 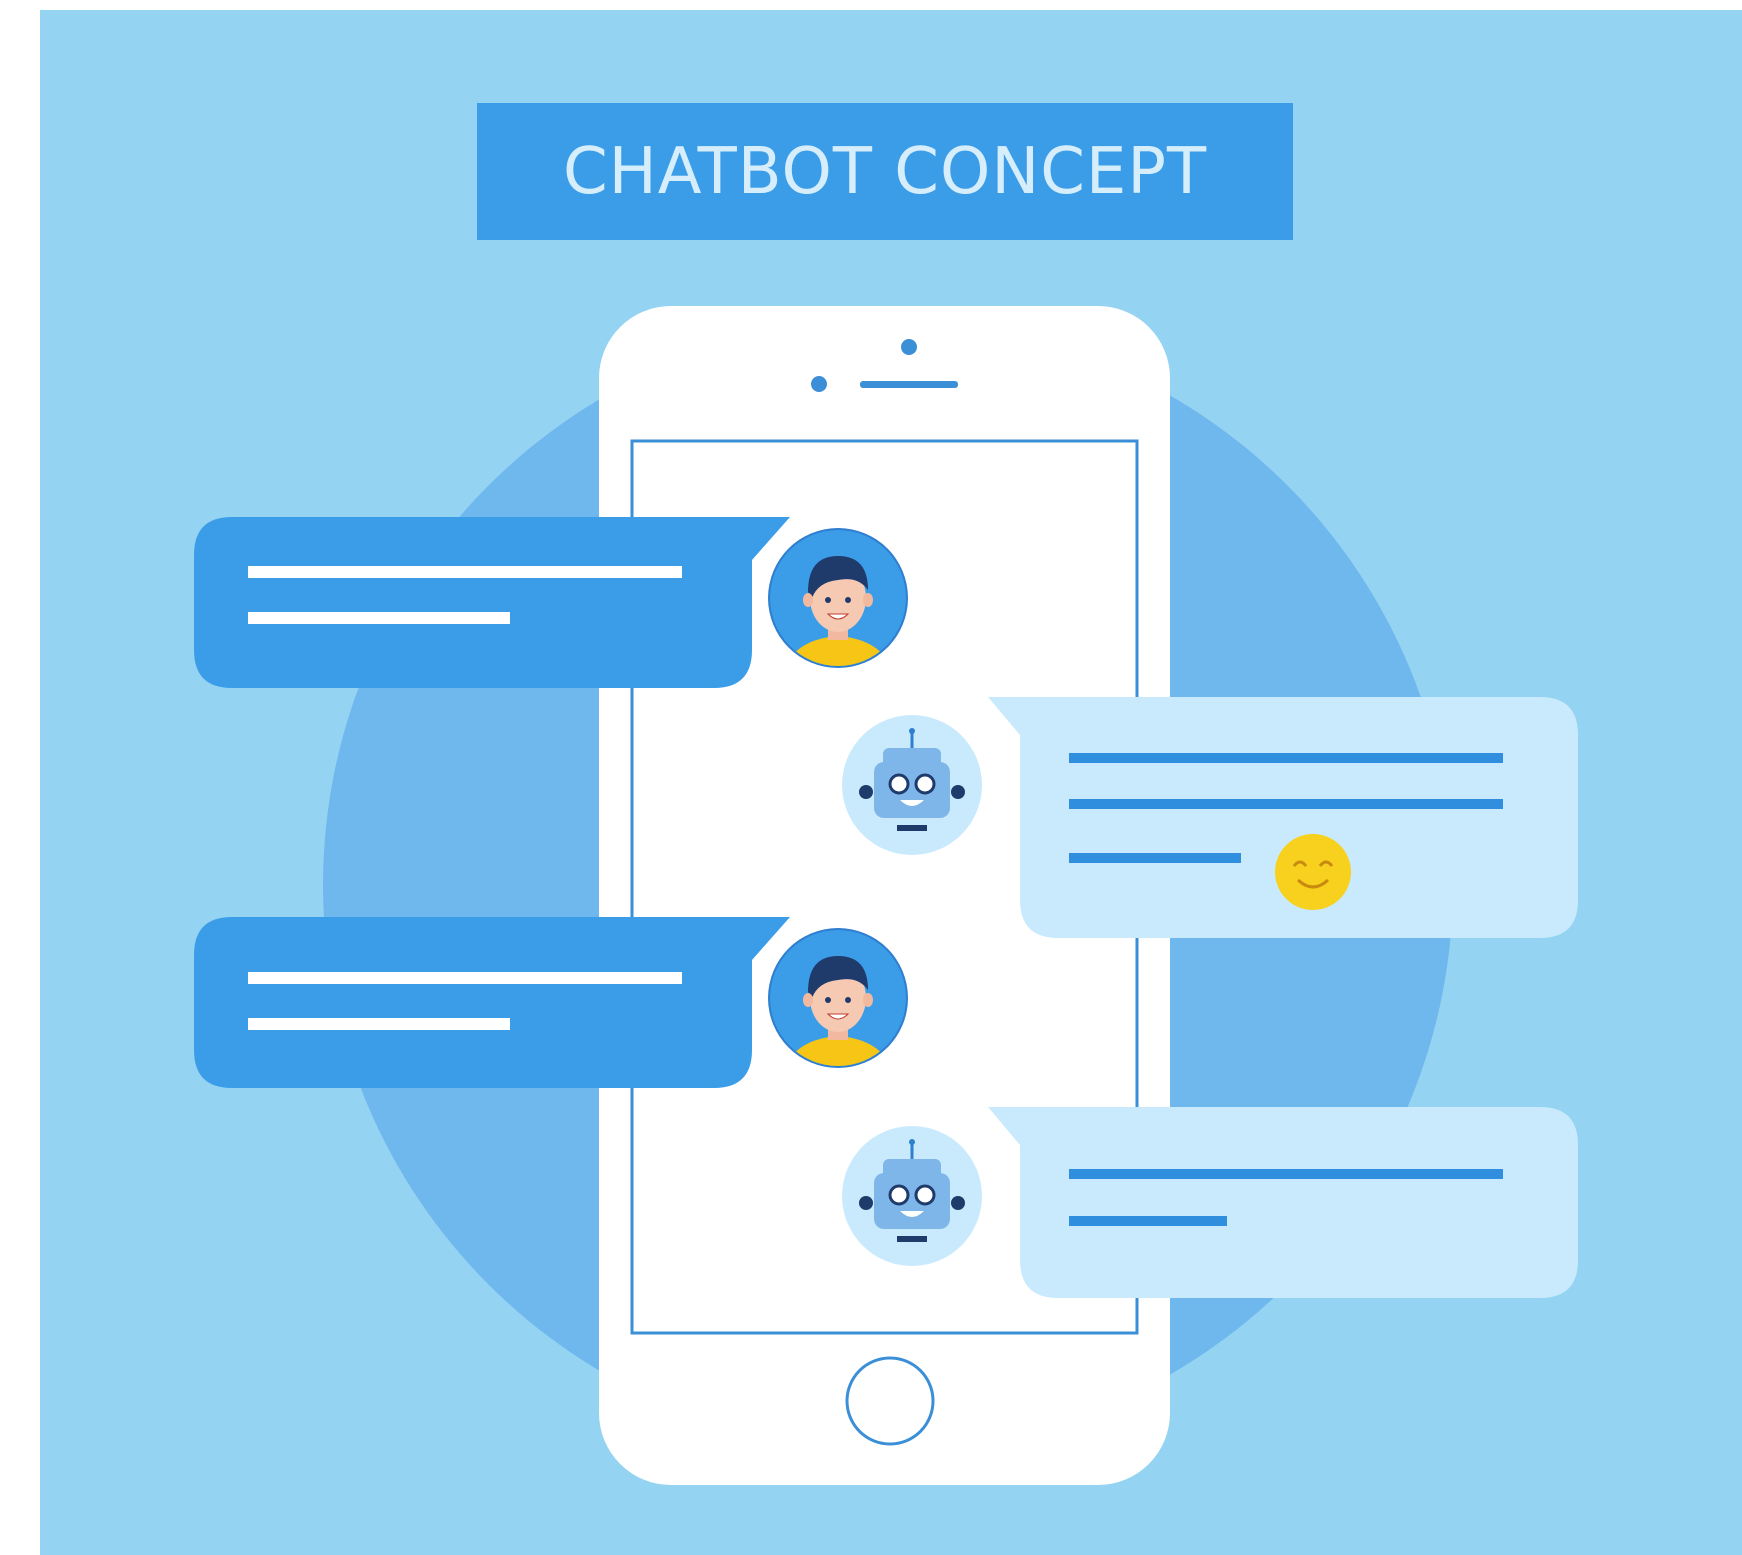 I want to click on smiling-face-icon, so click(x=1313, y=872).